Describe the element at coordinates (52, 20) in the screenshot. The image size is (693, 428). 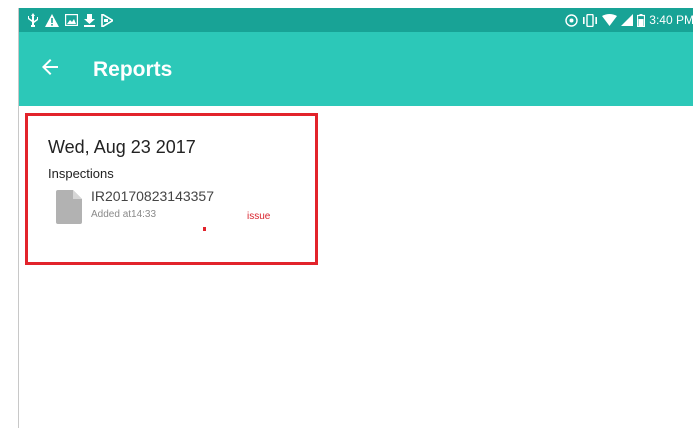
I see `warning-icon` at that location.